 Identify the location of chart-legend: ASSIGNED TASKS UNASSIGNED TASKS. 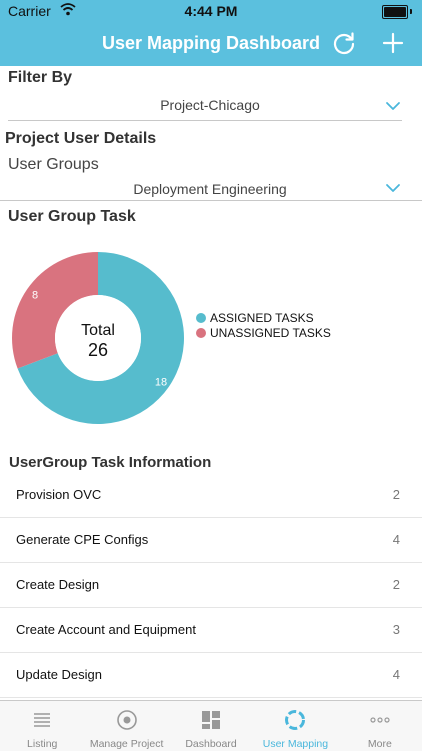
(263, 325).